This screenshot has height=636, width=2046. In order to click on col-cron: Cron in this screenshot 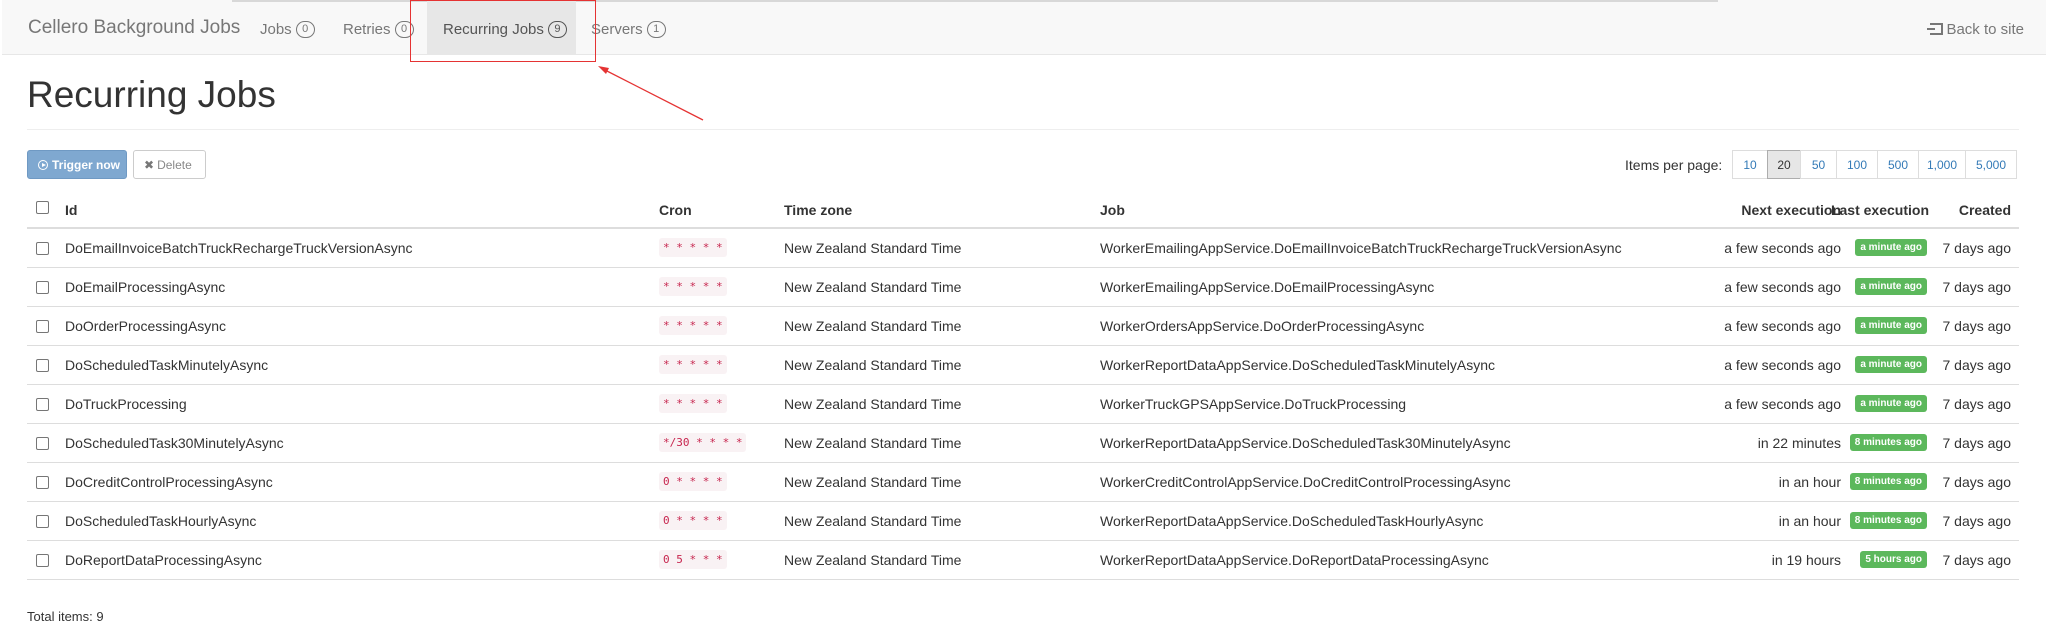, I will do `click(675, 210)`.